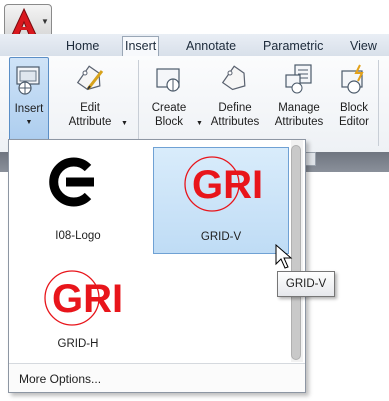  Describe the element at coordinates (141, 46) in the screenshot. I see `tab-insert: Insert` at that location.